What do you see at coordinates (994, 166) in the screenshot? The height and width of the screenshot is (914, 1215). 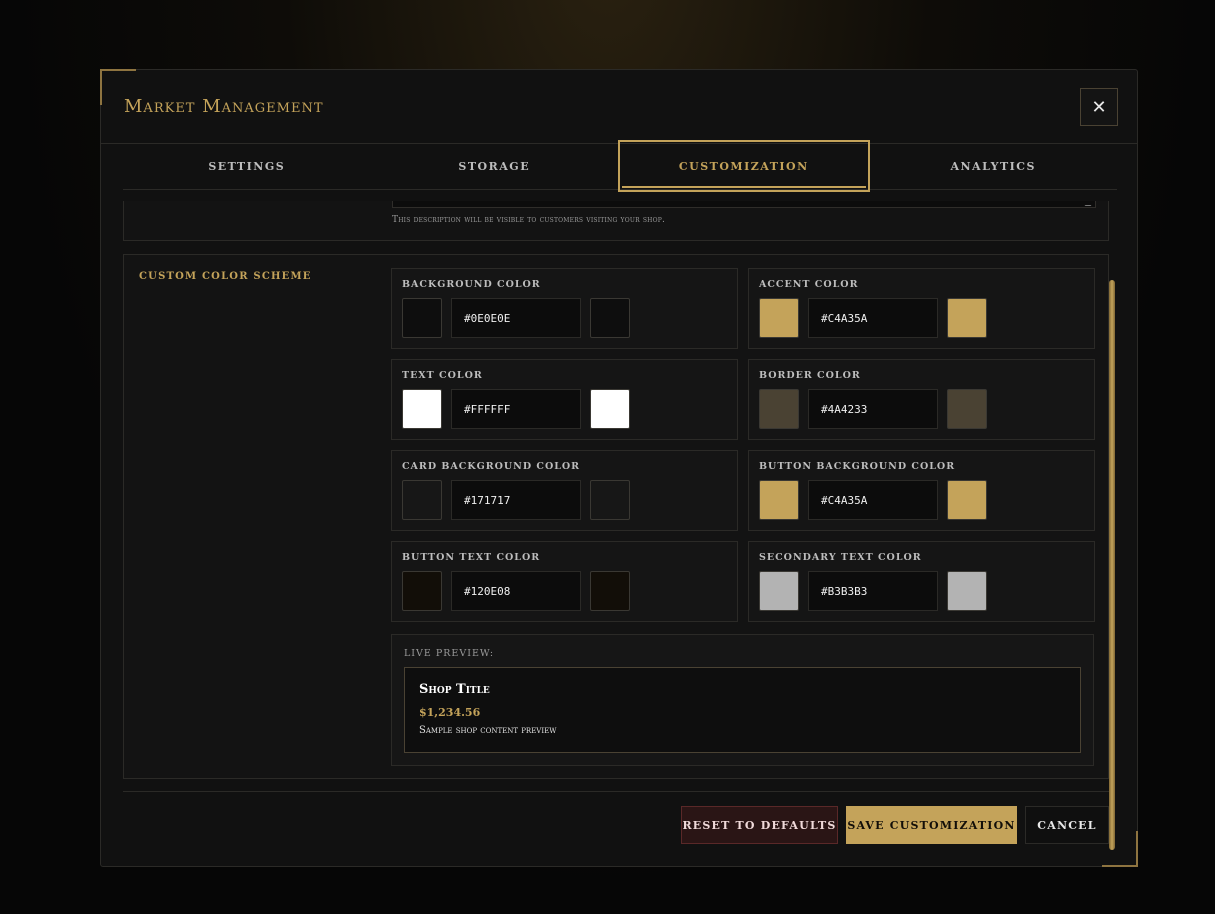 I see `tab-analytics: Analytics` at bounding box center [994, 166].